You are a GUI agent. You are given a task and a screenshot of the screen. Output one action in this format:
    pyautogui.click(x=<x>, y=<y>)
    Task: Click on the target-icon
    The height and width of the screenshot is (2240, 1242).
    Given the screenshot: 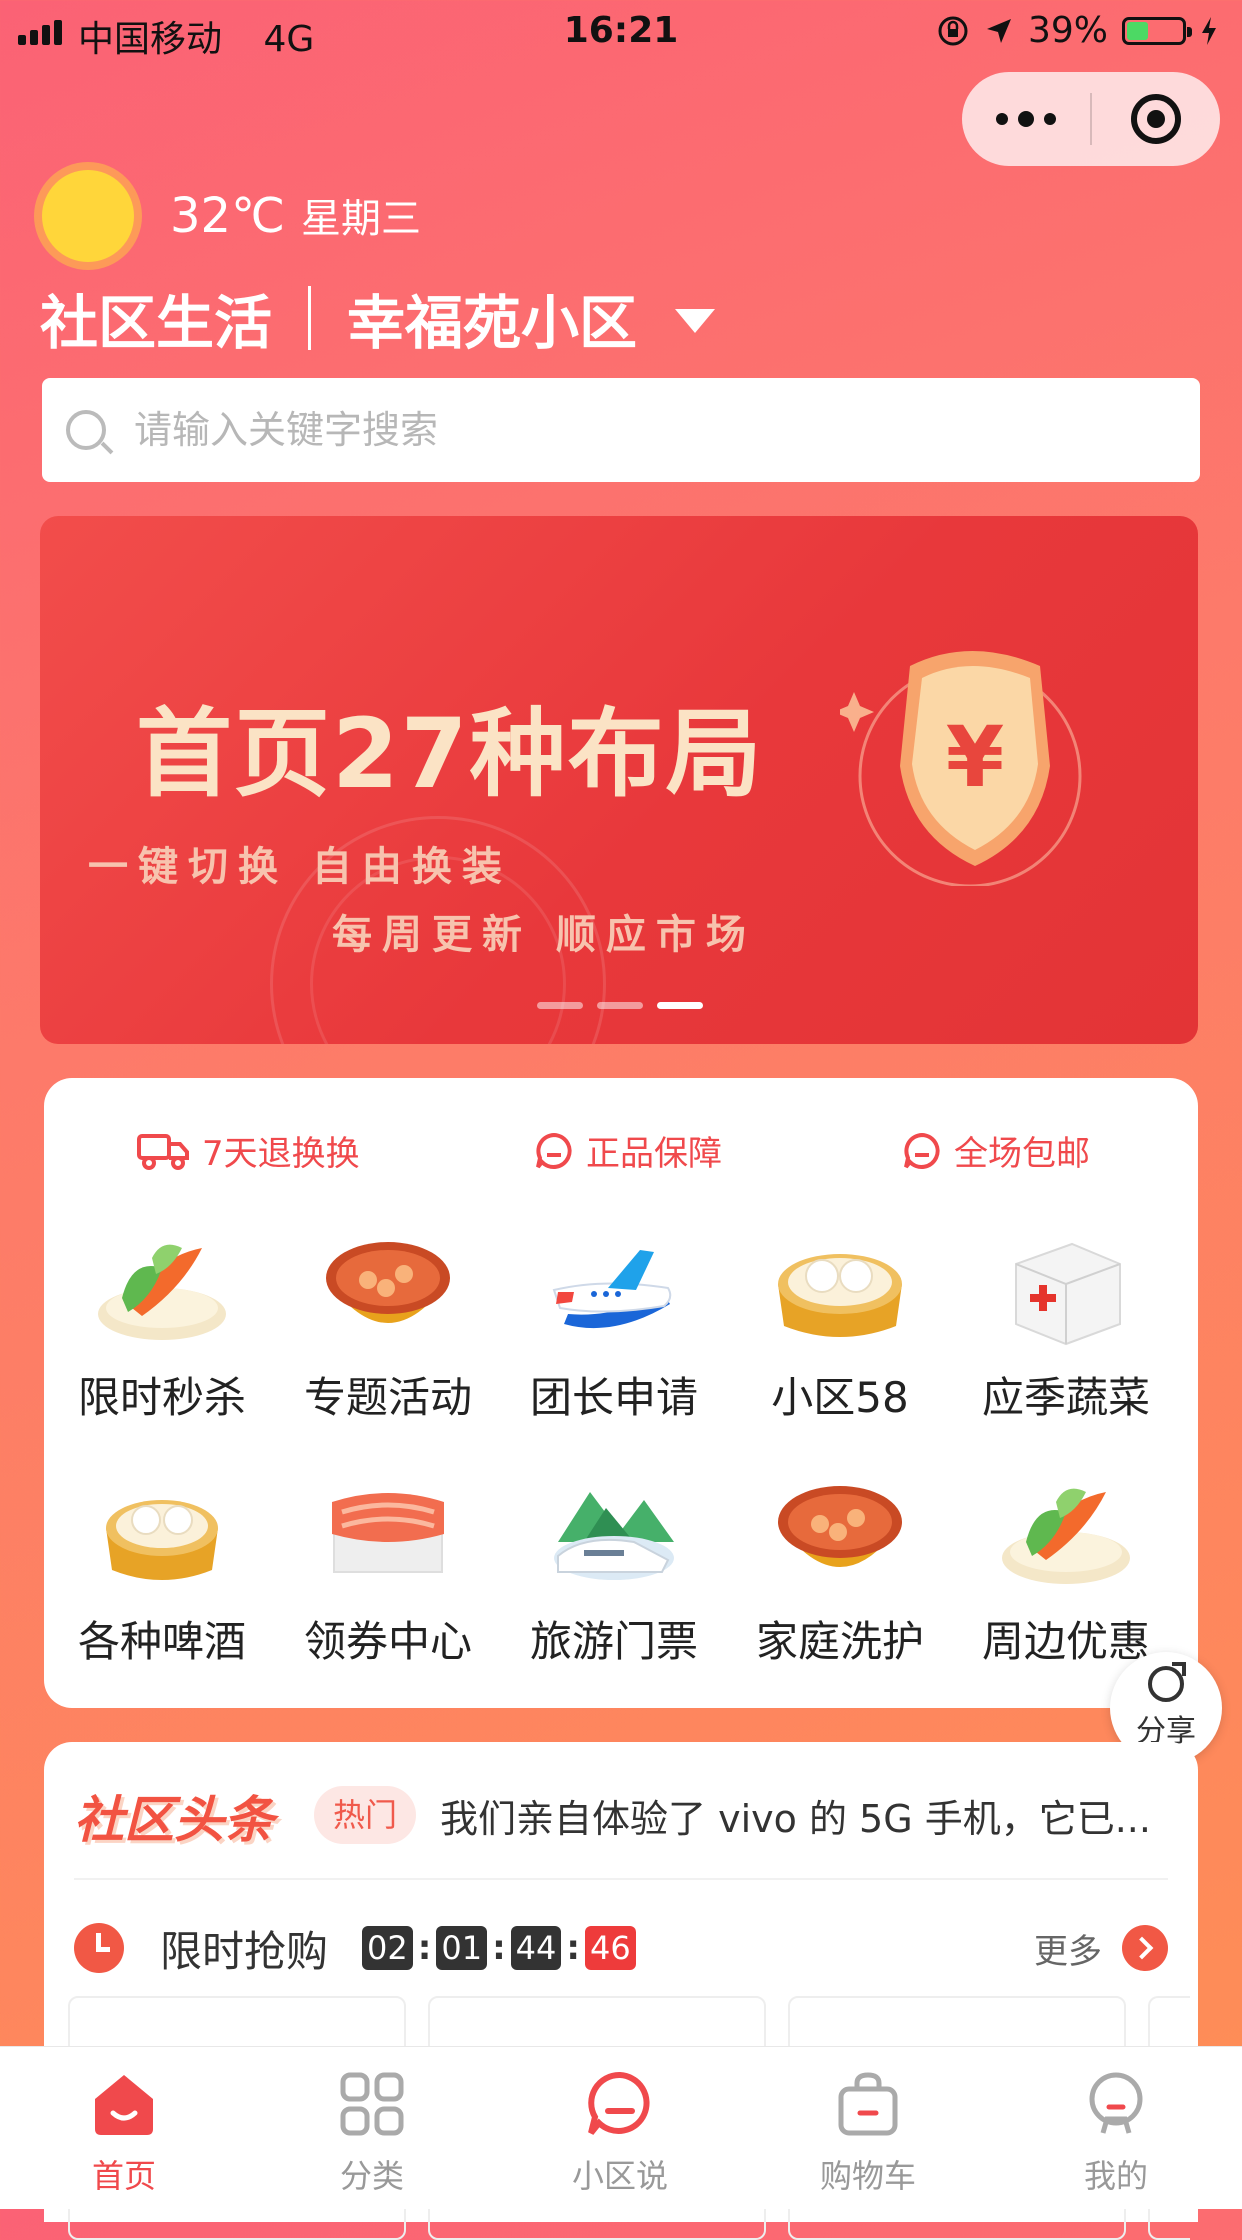 What is the action you would take?
    pyautogui.click(x=1156, y=119)
    